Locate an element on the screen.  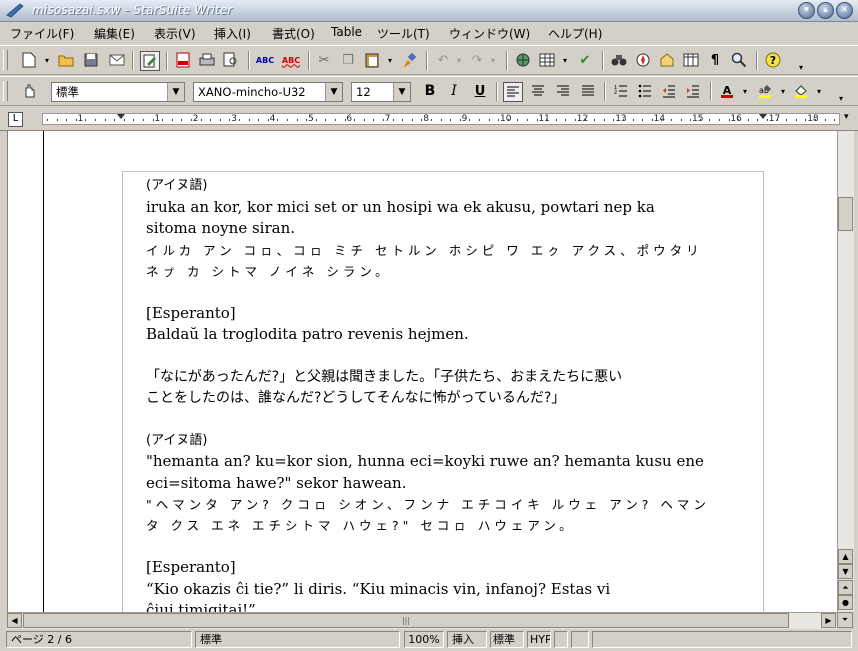
copy-icon: ❐ is located at coordinates (348, 60).